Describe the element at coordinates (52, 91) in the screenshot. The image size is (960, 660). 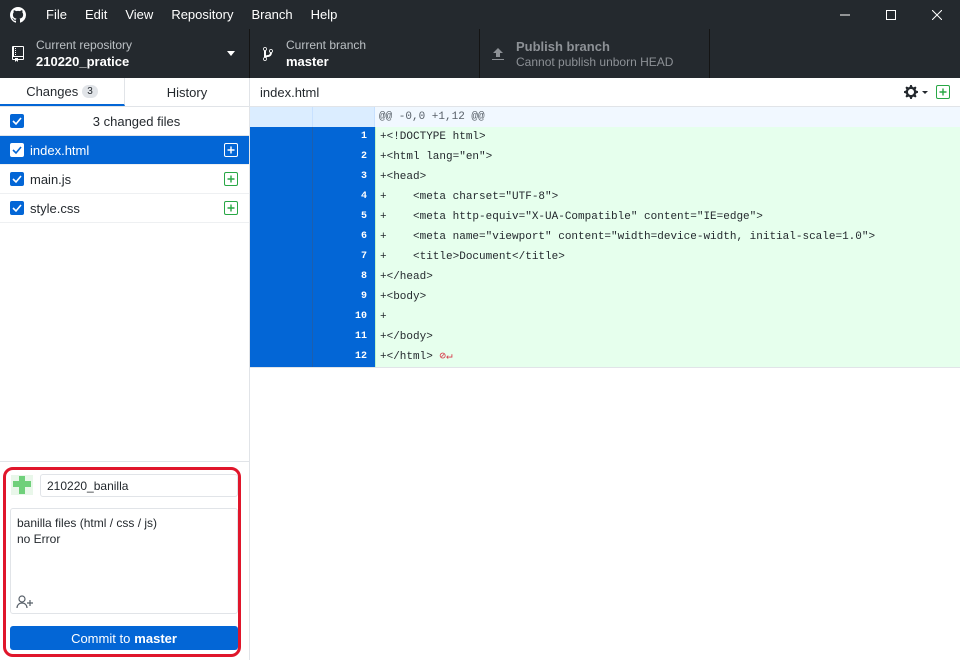
I see `tab-changes-label: Changes` at that location.